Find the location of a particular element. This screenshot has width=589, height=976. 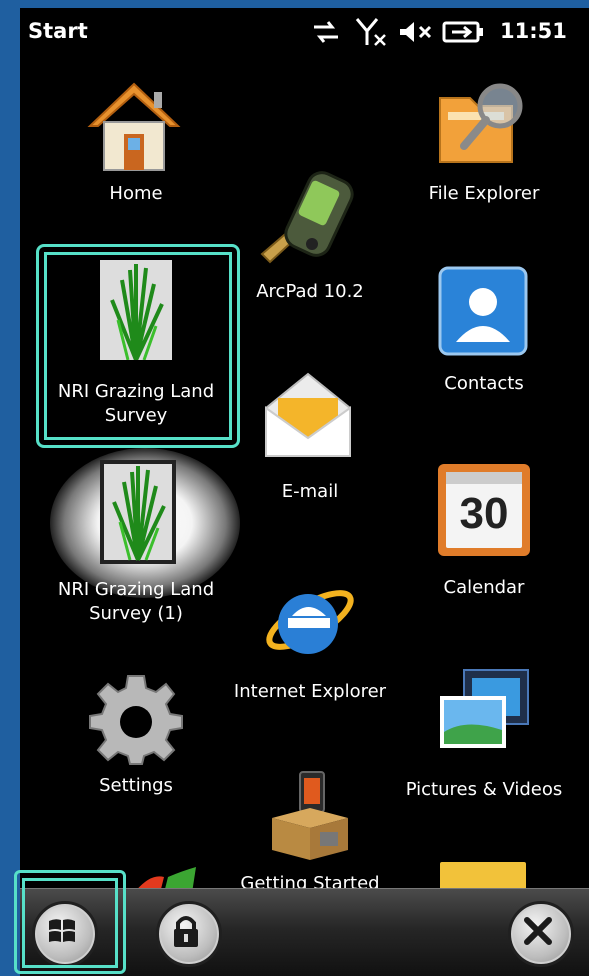

gear-icon is located at coordinates (136, 720).